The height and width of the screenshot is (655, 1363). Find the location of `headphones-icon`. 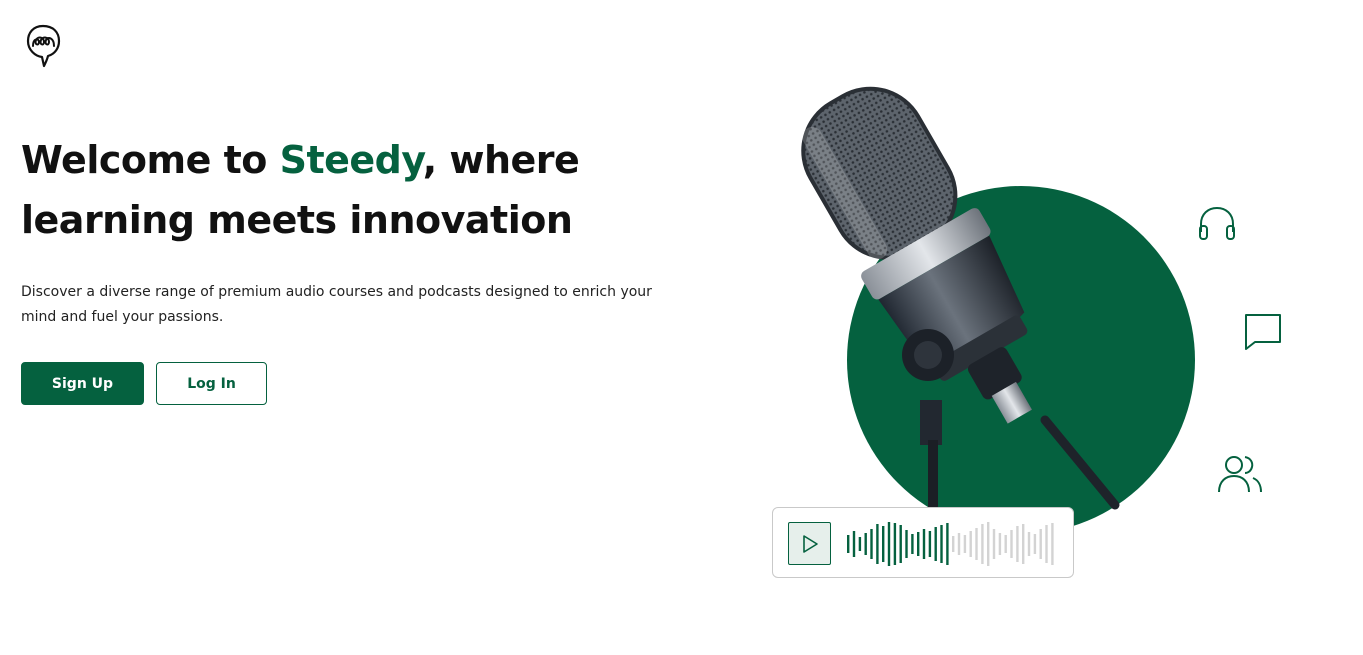

headphones-icon is located at coordinates (1217, 223).